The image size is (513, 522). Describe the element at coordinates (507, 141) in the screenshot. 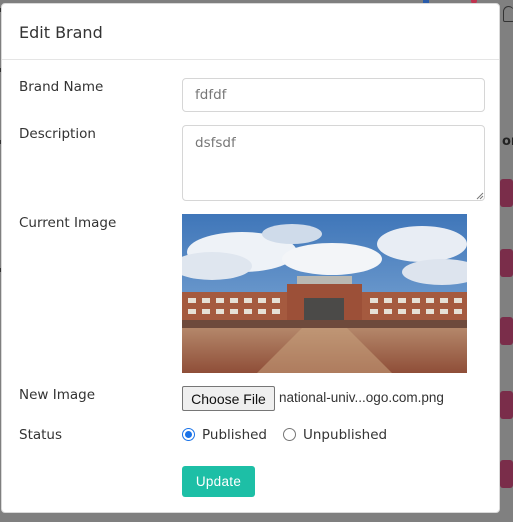

I see `background-column-header: on` at that location.